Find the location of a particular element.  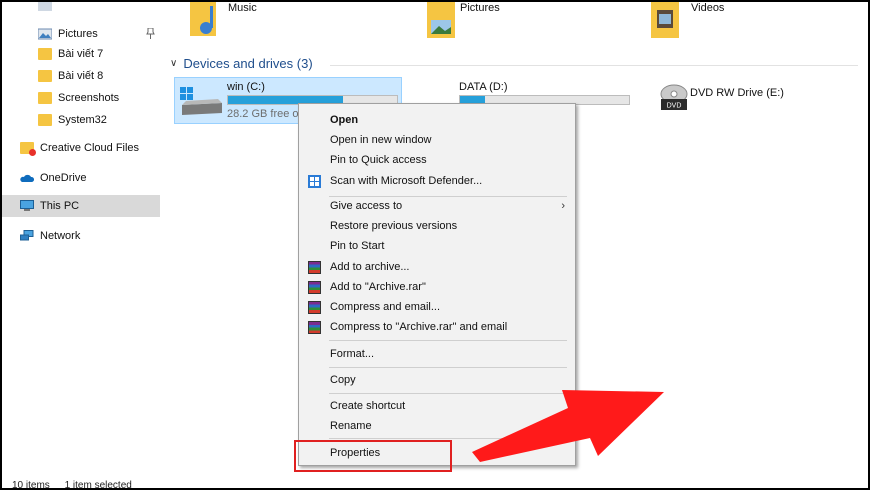

status-bar: 10 items 1 item selected is located at coordinates (72, 485).